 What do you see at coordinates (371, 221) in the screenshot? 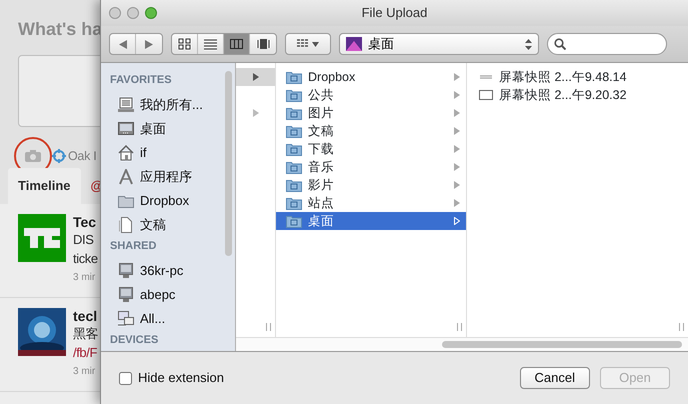
I see `folder-row: 桌面` at bounding box center [371, 221].